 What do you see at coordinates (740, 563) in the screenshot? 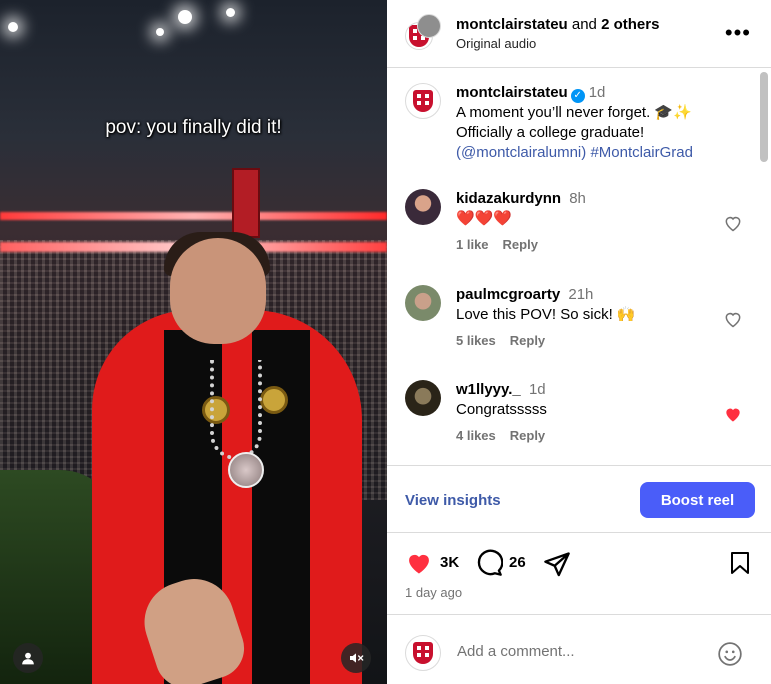
I see `bookmark-icon` at bounding box center [740, 563].